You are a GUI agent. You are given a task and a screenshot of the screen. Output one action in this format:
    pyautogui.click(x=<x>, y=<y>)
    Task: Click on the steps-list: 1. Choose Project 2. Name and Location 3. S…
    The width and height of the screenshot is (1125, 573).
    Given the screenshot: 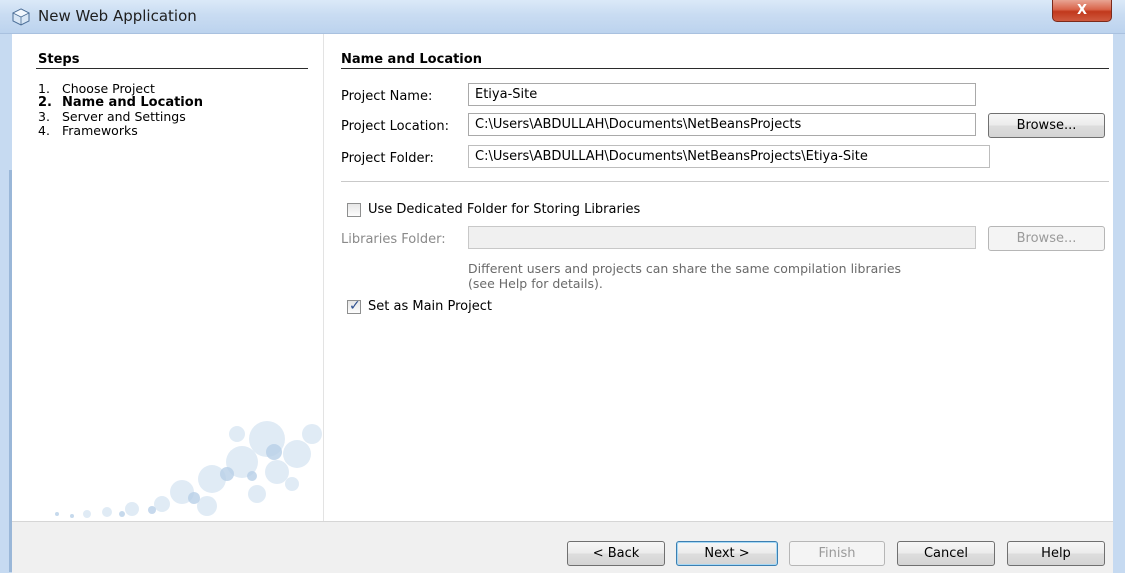 What is the action you would take?
    pyautogui.click(x=120, y=110)
    